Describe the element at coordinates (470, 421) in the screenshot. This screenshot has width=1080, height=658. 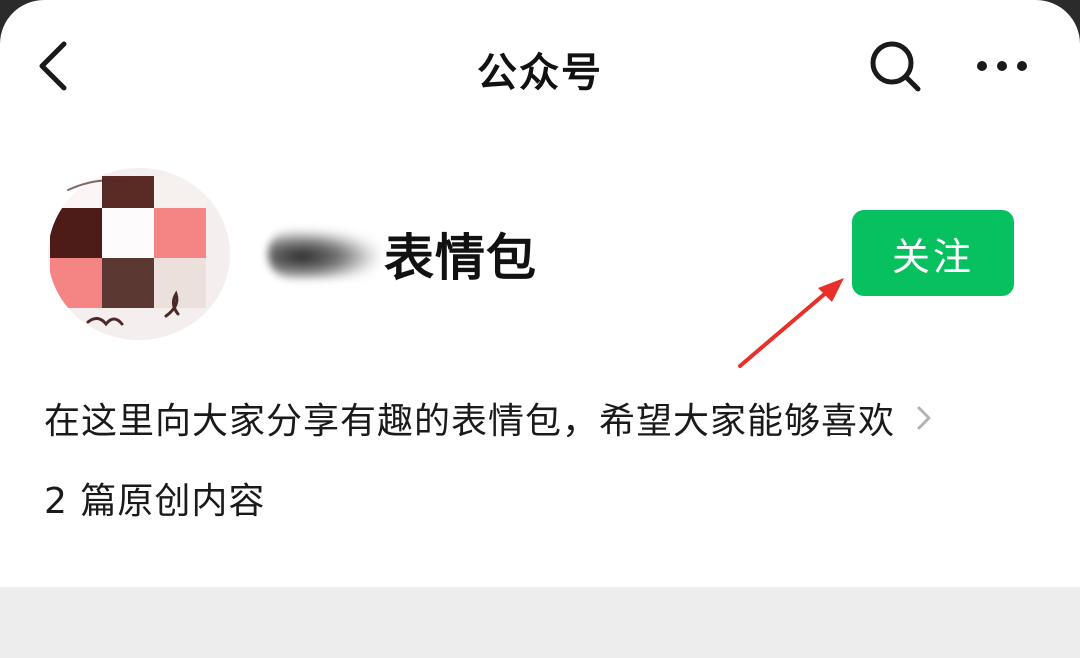
I see `account-description: 在这里向大家分享有趣的表情包，希望大家能够喜欢` at that location.